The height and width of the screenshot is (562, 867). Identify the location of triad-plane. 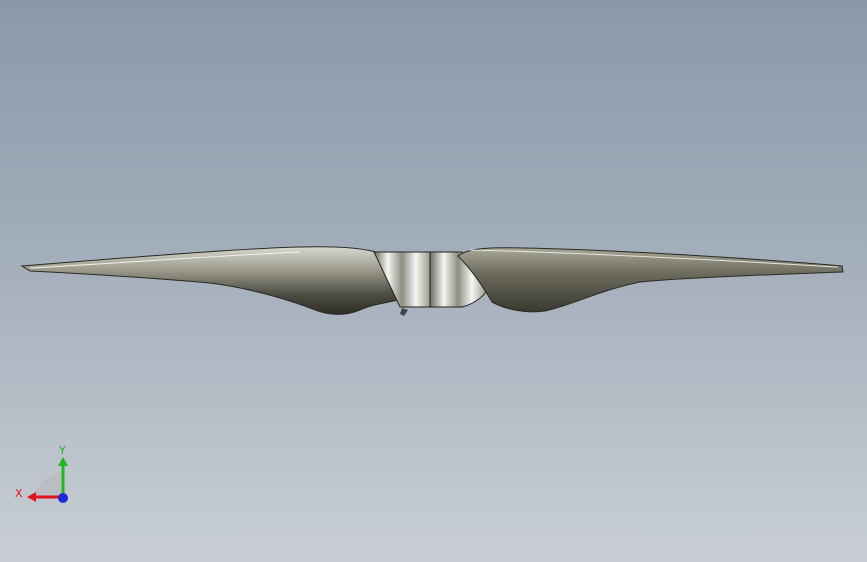
(48, 485).